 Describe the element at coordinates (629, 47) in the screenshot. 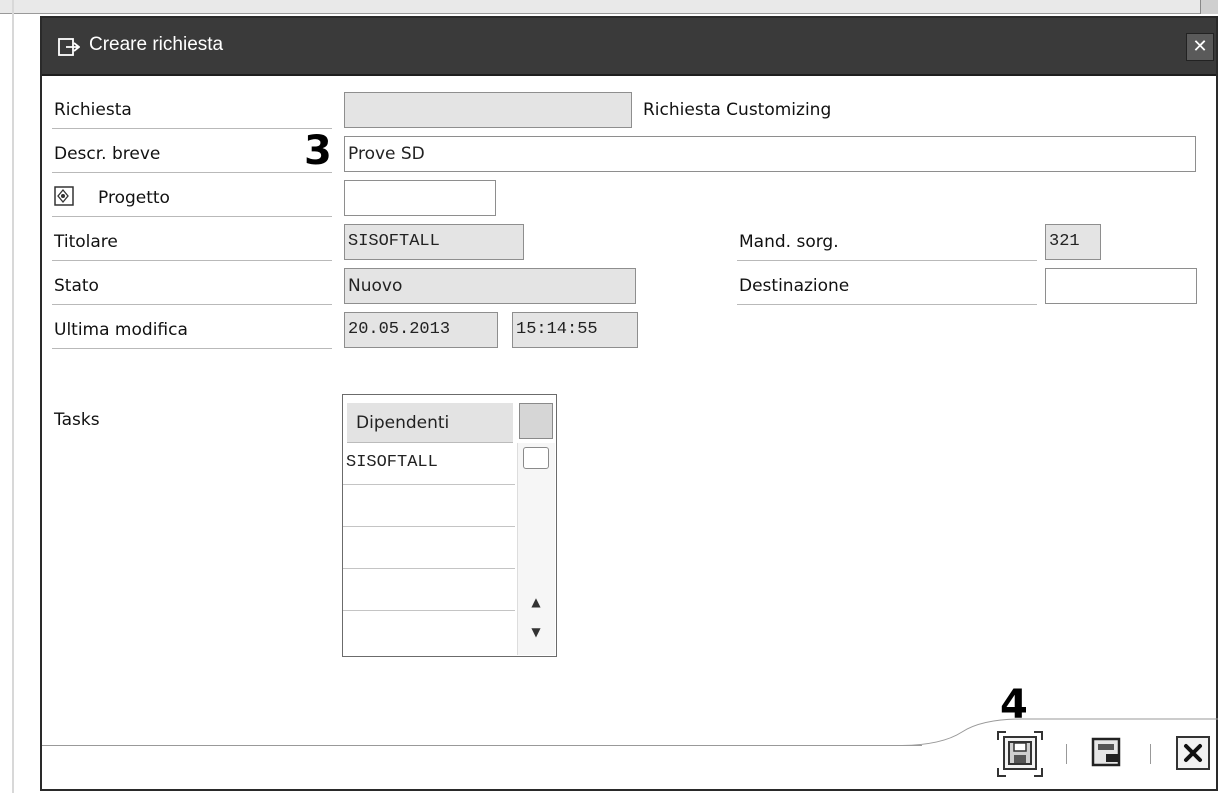

I see `dialog-titlebar: Creare richiesta ✕` at that location.